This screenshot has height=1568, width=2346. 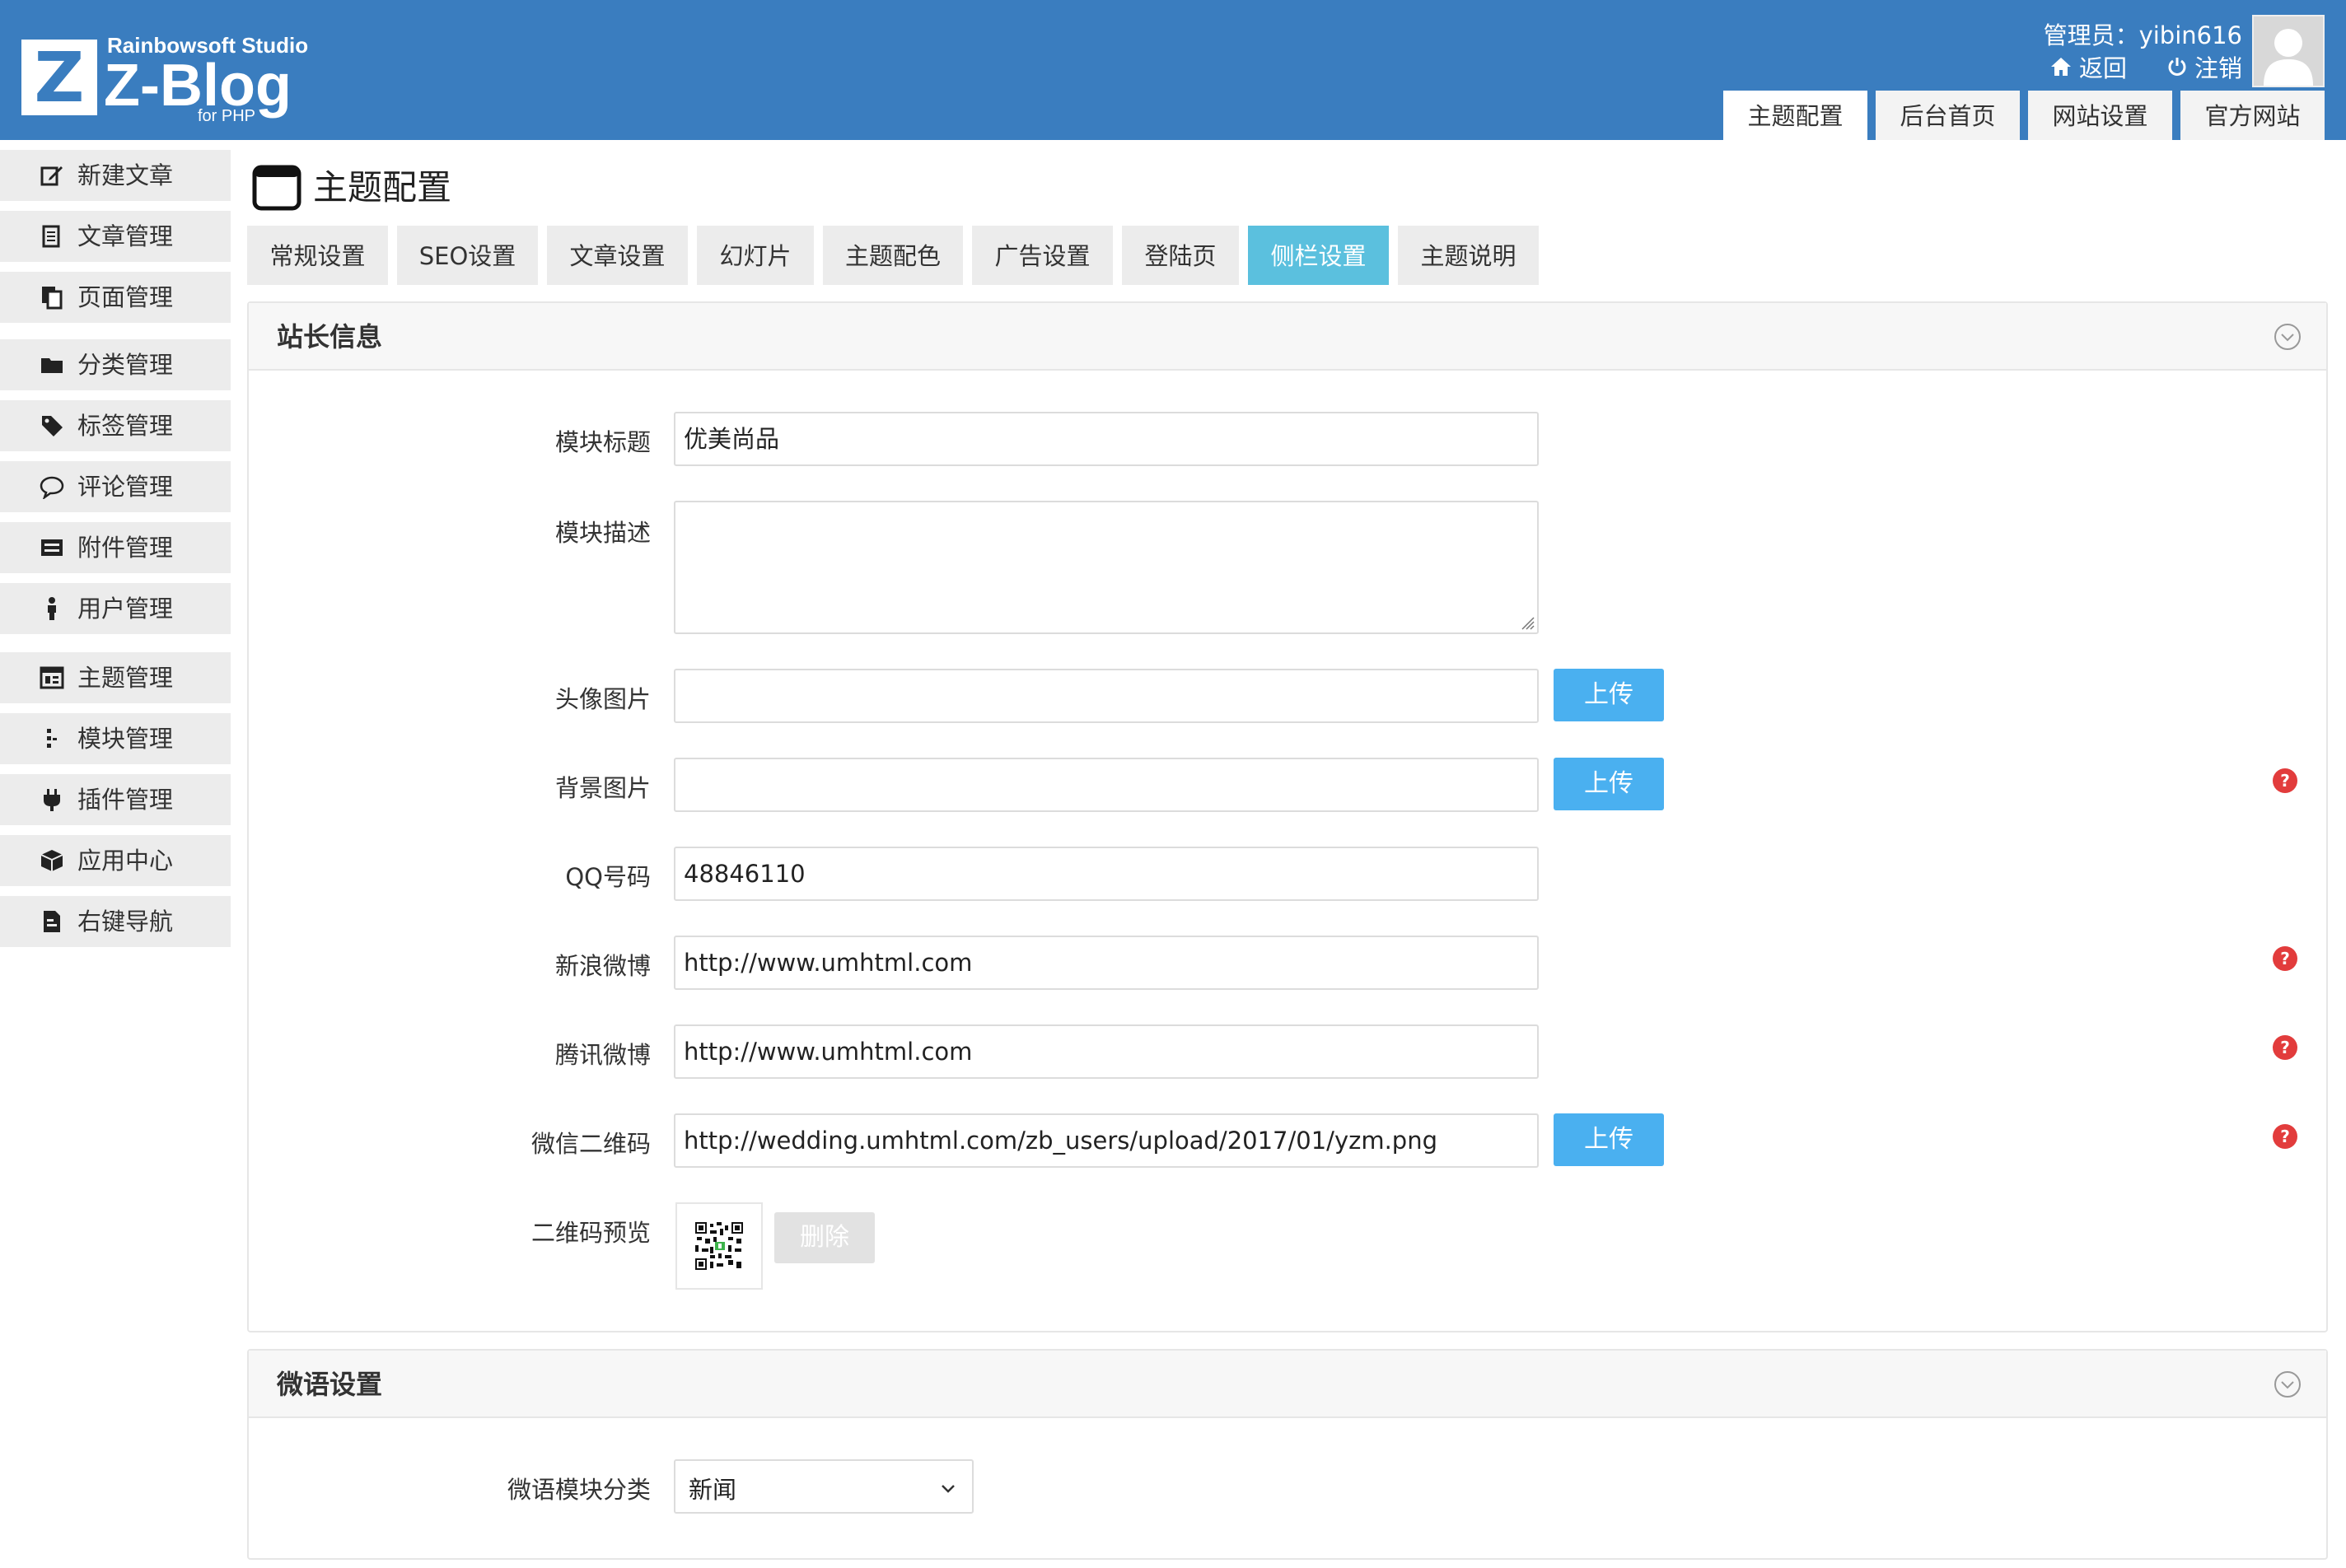 I want to click on app-center-icon, so click(x=51, y=860).